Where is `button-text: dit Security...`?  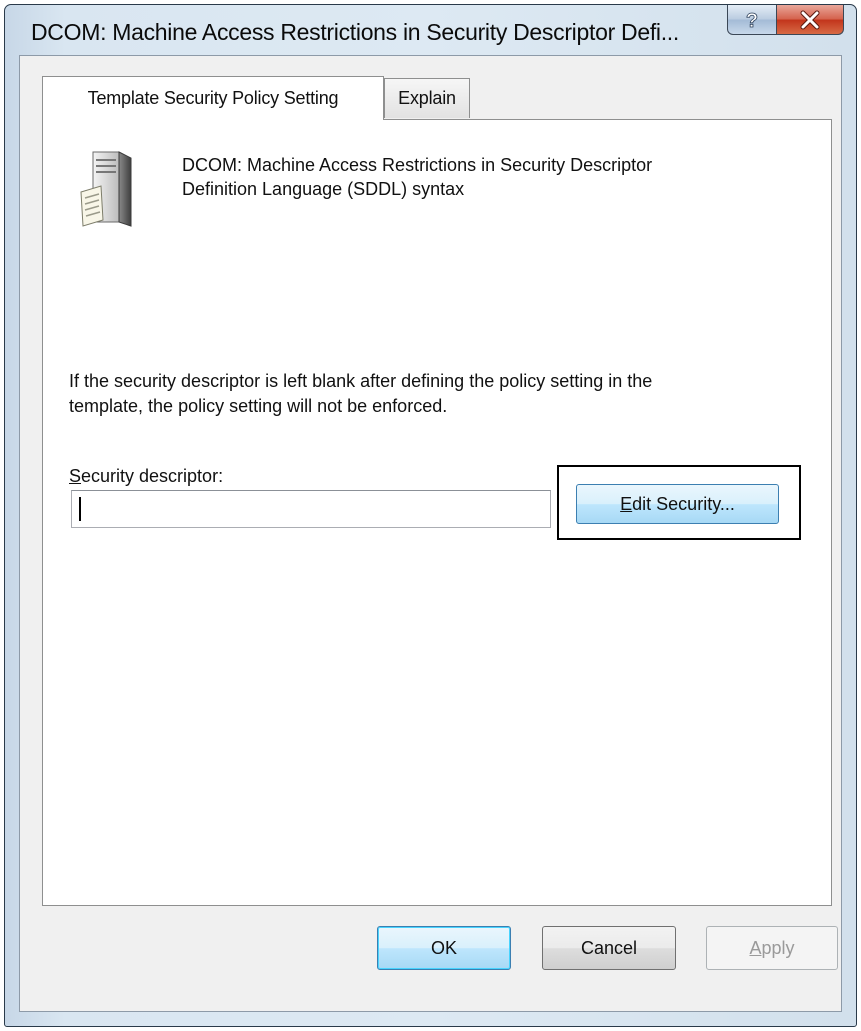
button-text: dit Security... is located at coordinates (683, 503).